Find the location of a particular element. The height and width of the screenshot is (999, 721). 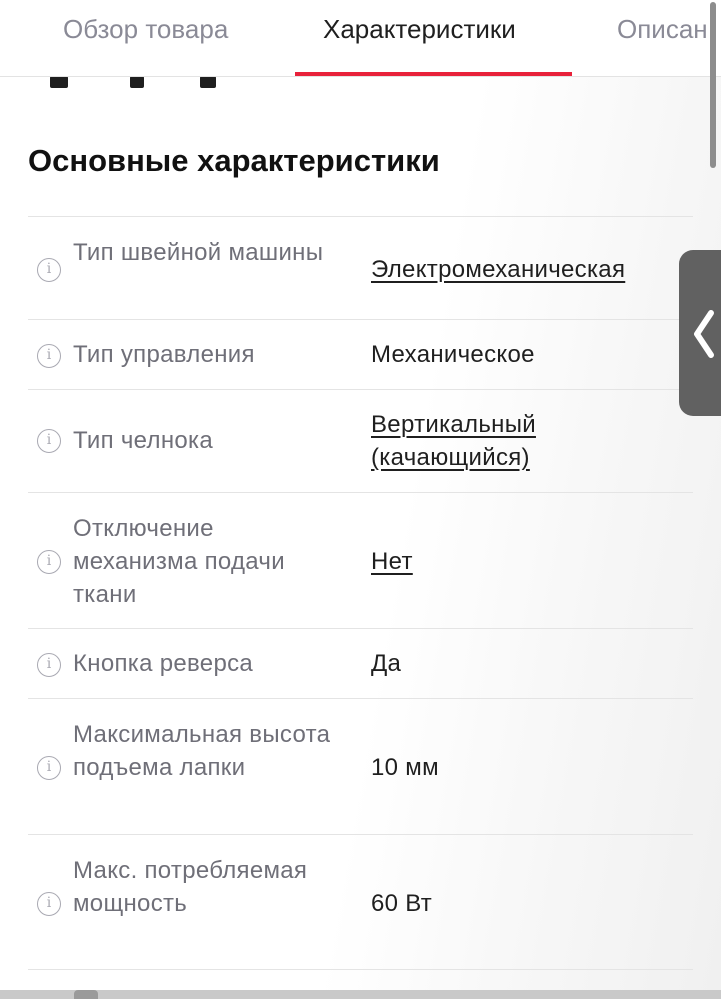

spec-name: Тип управления is located at coordinates (164, 354).